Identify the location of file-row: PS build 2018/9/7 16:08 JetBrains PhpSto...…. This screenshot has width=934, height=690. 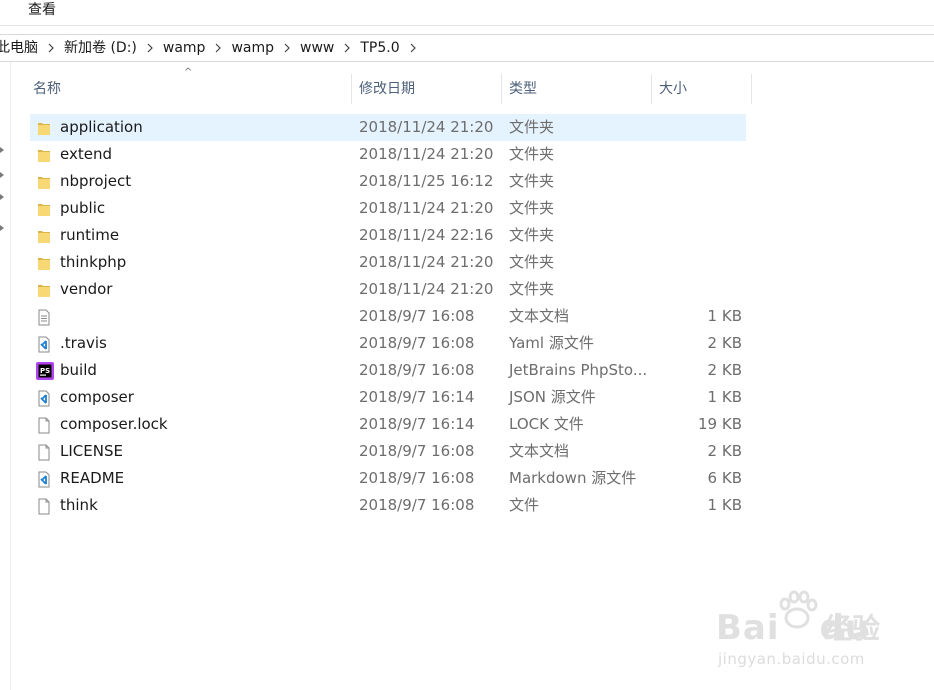
(388, 370).